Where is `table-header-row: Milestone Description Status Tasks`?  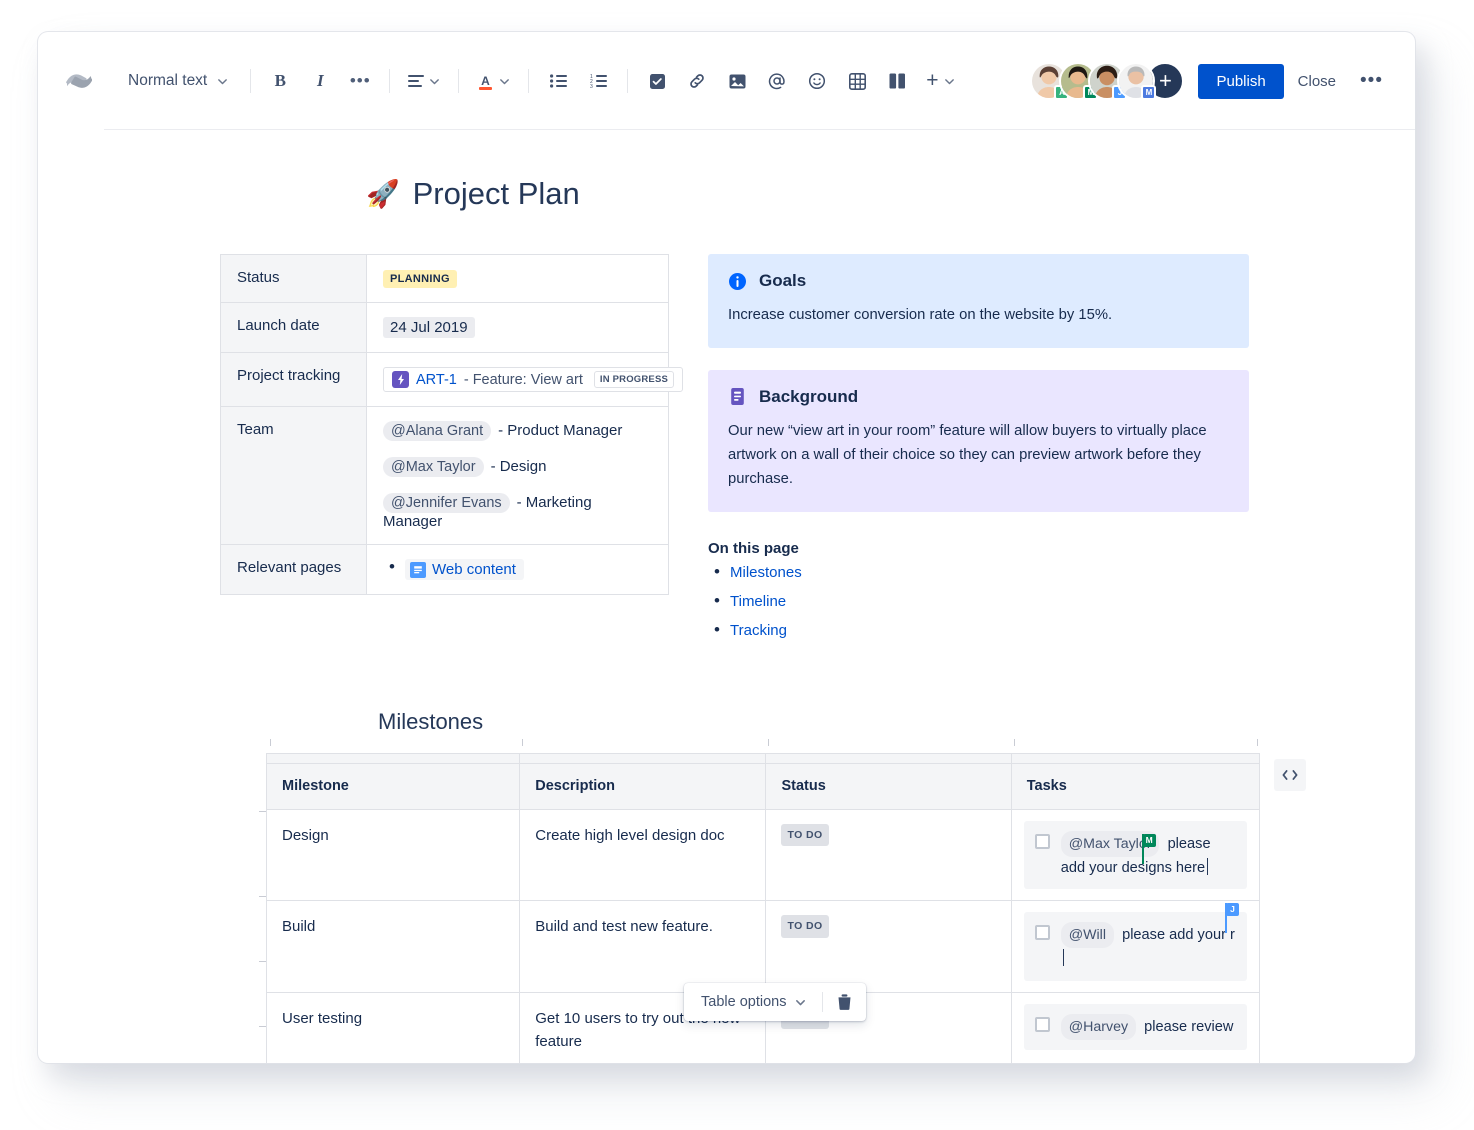
table-header-row: Milestone Description Status Tasks is located at coordinates (763, 786).